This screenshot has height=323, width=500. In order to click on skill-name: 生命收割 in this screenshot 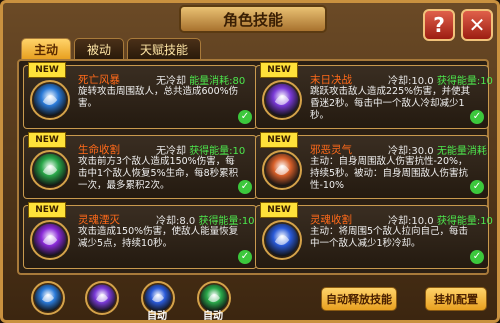, I will do `click(99, 150)`.